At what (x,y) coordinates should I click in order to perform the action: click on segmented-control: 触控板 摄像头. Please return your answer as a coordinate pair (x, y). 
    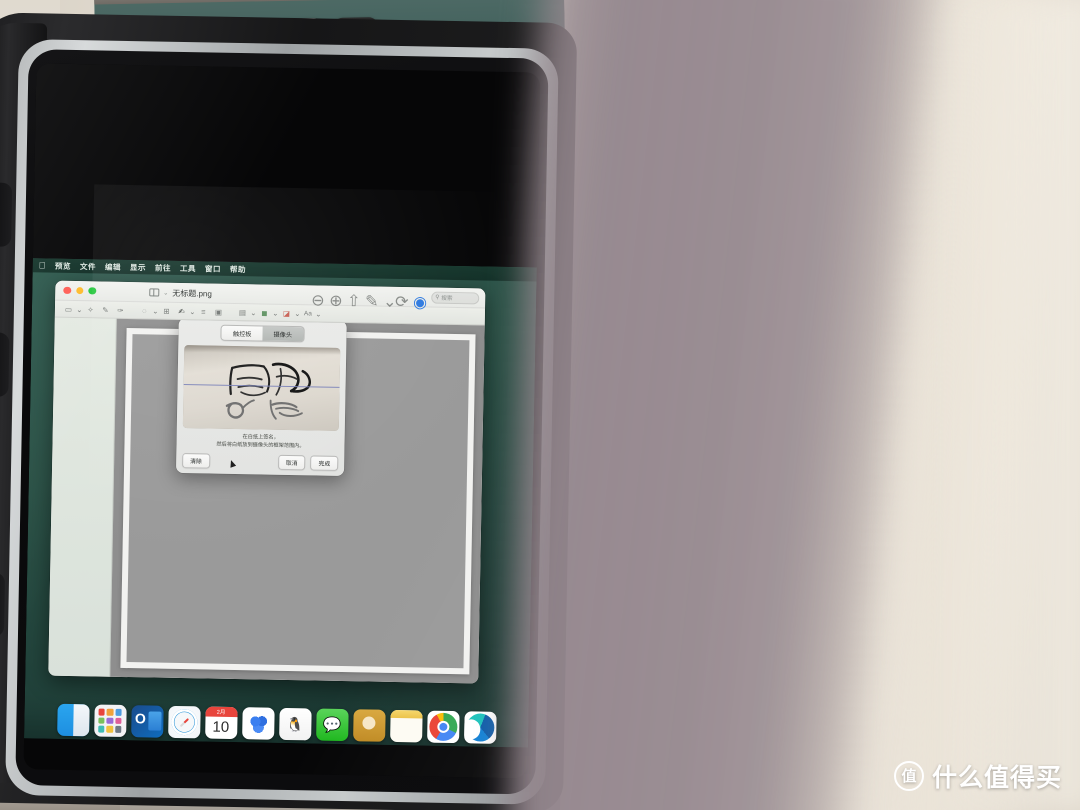
    Looking at the image, I should click on (262, 333).